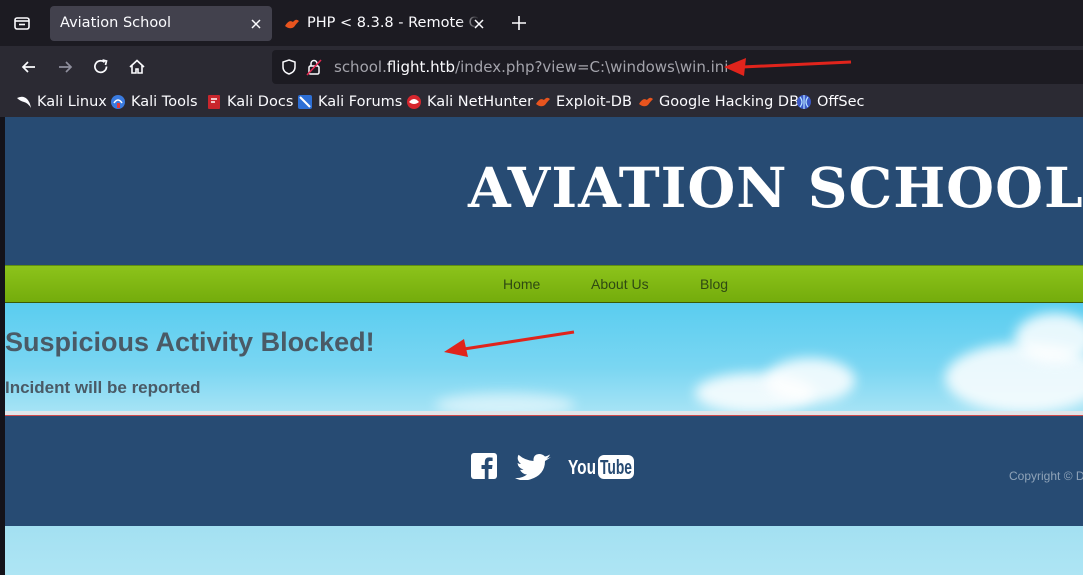 This screenshot has height=575, width=1083. Describe the element at coordinates (775, 187) in the screenshot. I see `site-title: AVIATION SCHOOL` at that location.